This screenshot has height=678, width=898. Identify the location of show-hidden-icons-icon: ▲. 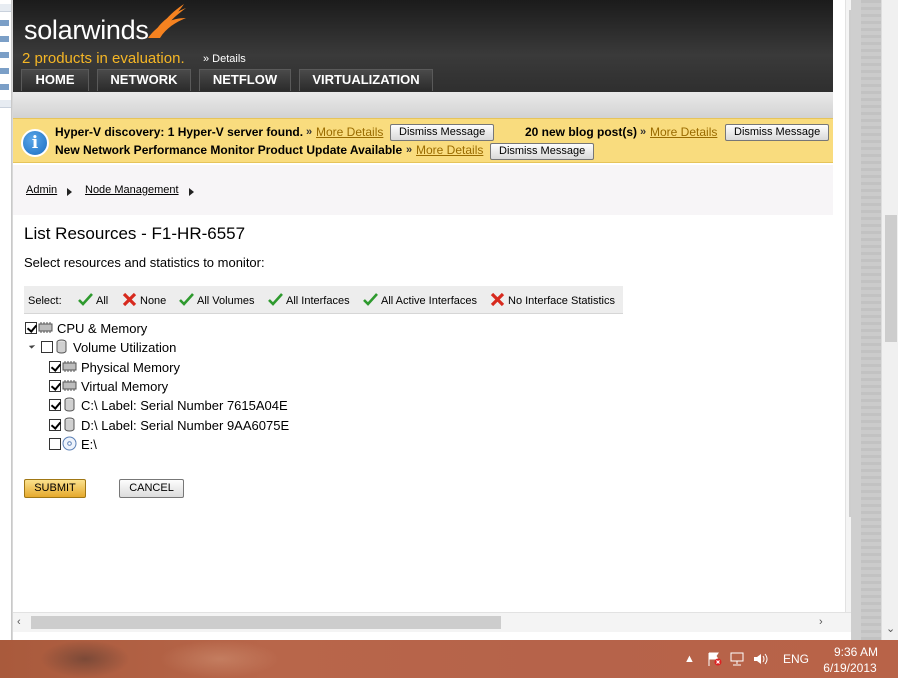
(689, 659).